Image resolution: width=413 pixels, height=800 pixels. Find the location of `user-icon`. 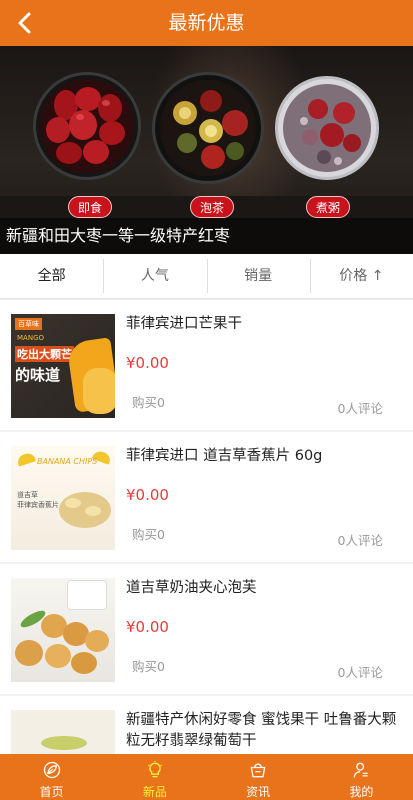

user-icon is located at coordinates (361, 770).